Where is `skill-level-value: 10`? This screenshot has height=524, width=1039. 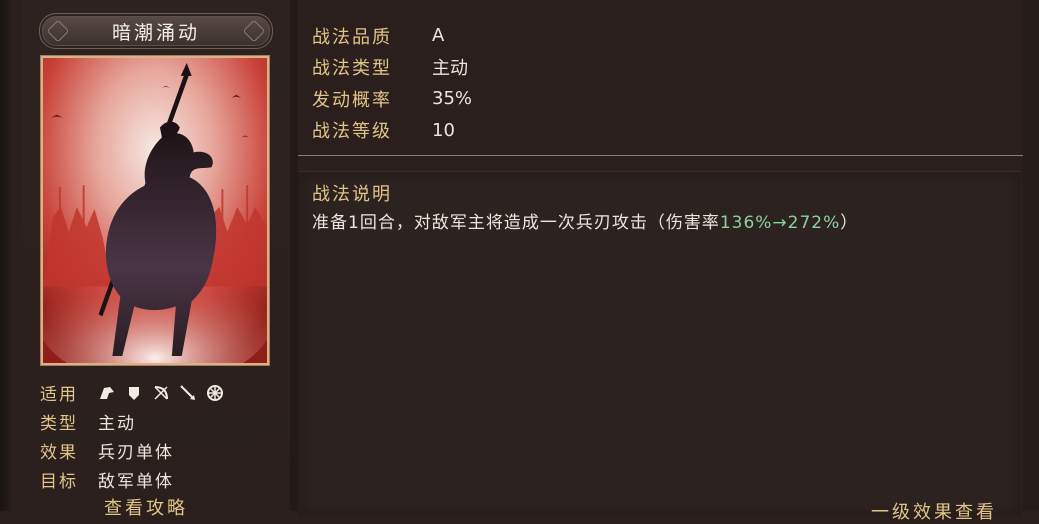 skill-level-value: 10 is located at coordinates (443, 130).